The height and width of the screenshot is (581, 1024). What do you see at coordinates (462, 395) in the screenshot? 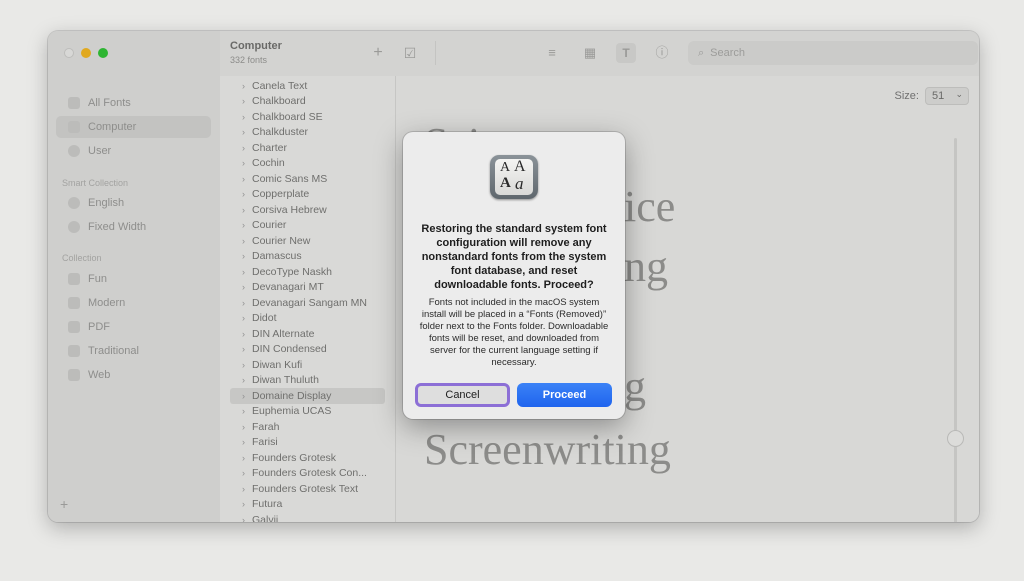
I see `cancel-button: Cancel` at bounding box center [462, 395].